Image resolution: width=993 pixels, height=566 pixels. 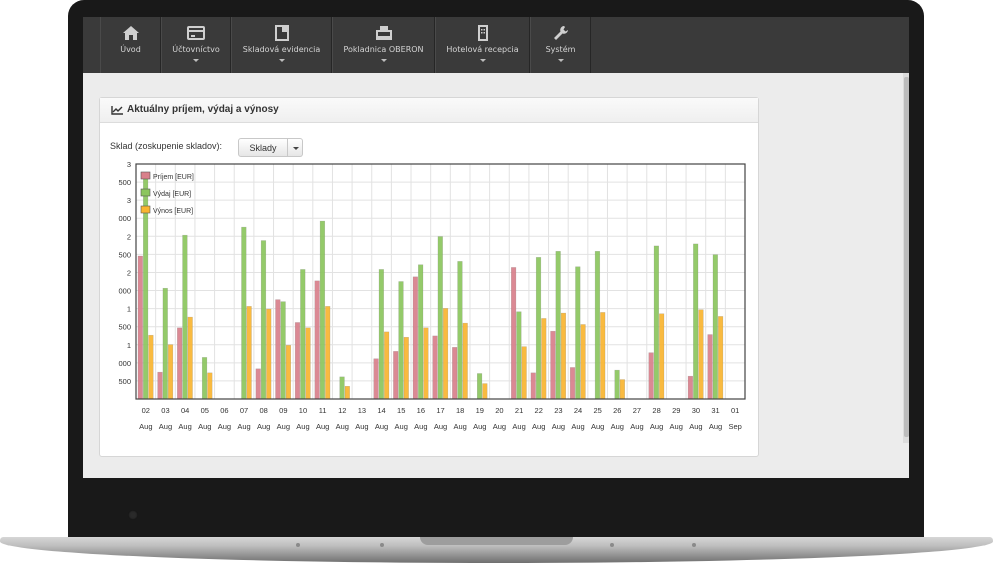 I want to click on nav-item-system: Systém, so click(x=560, y=45).